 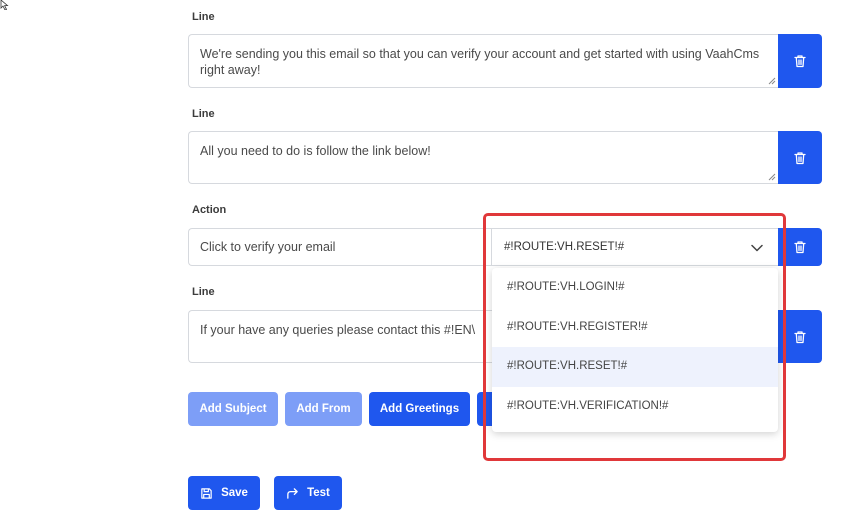 I want to click on add-from-button: Add From, so click(x=323, y=409).